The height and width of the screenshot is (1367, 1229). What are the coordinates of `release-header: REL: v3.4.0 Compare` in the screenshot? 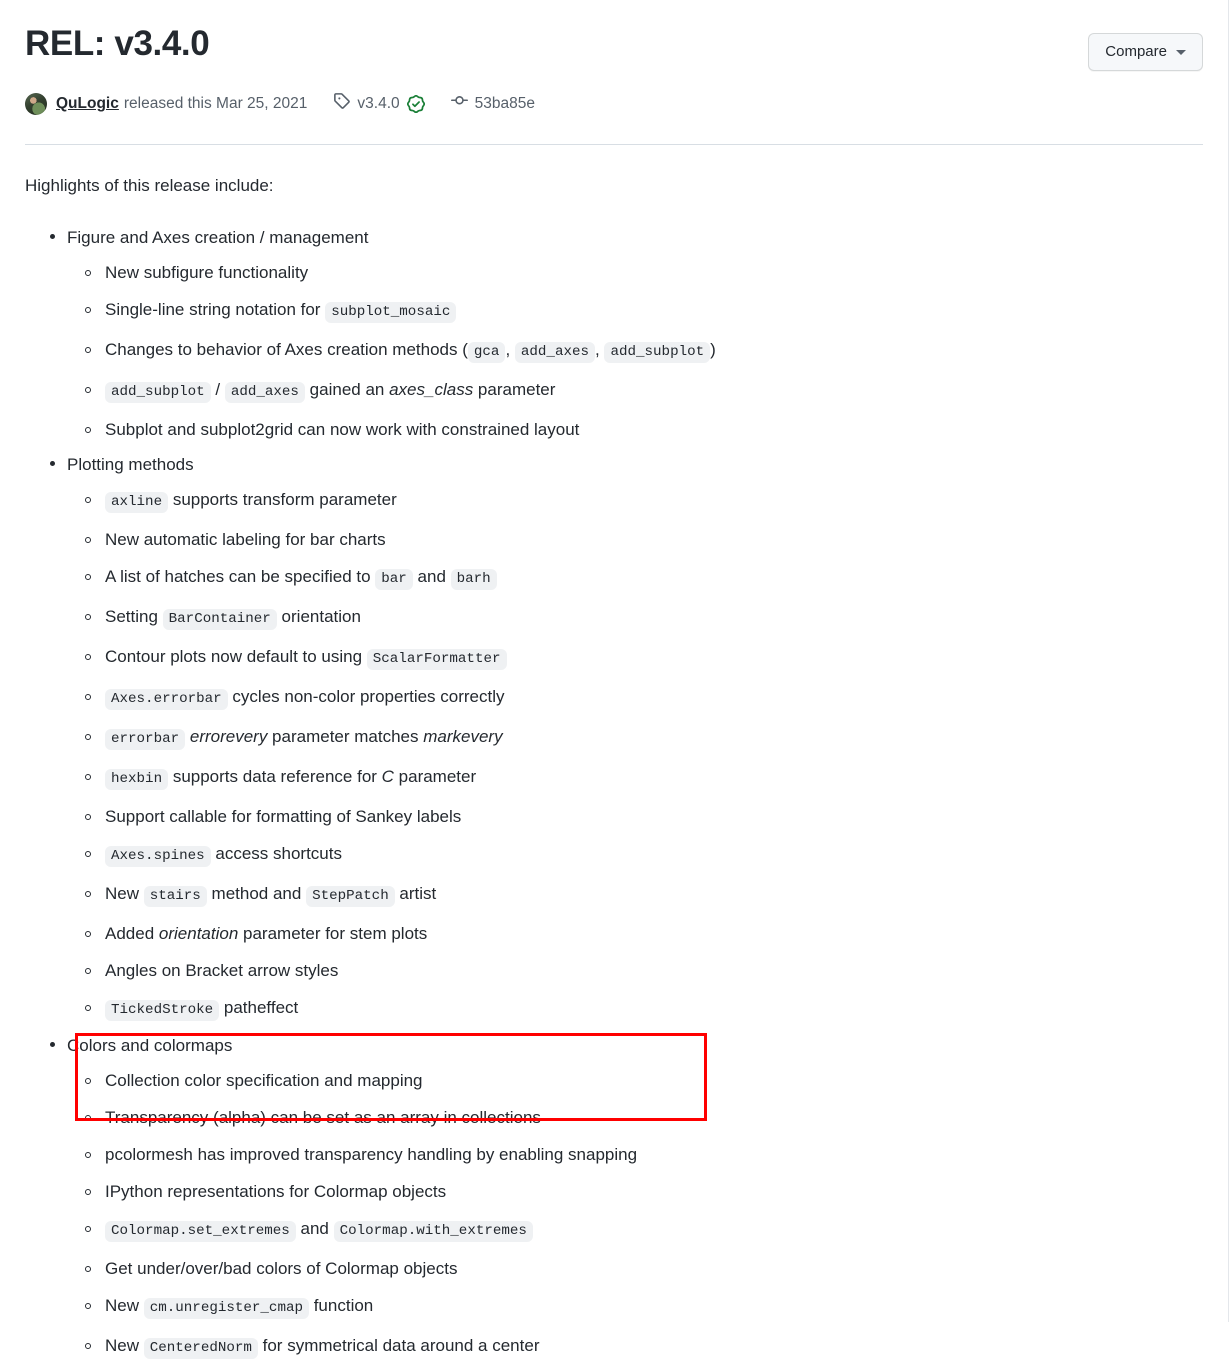 It's located at (614, 35).